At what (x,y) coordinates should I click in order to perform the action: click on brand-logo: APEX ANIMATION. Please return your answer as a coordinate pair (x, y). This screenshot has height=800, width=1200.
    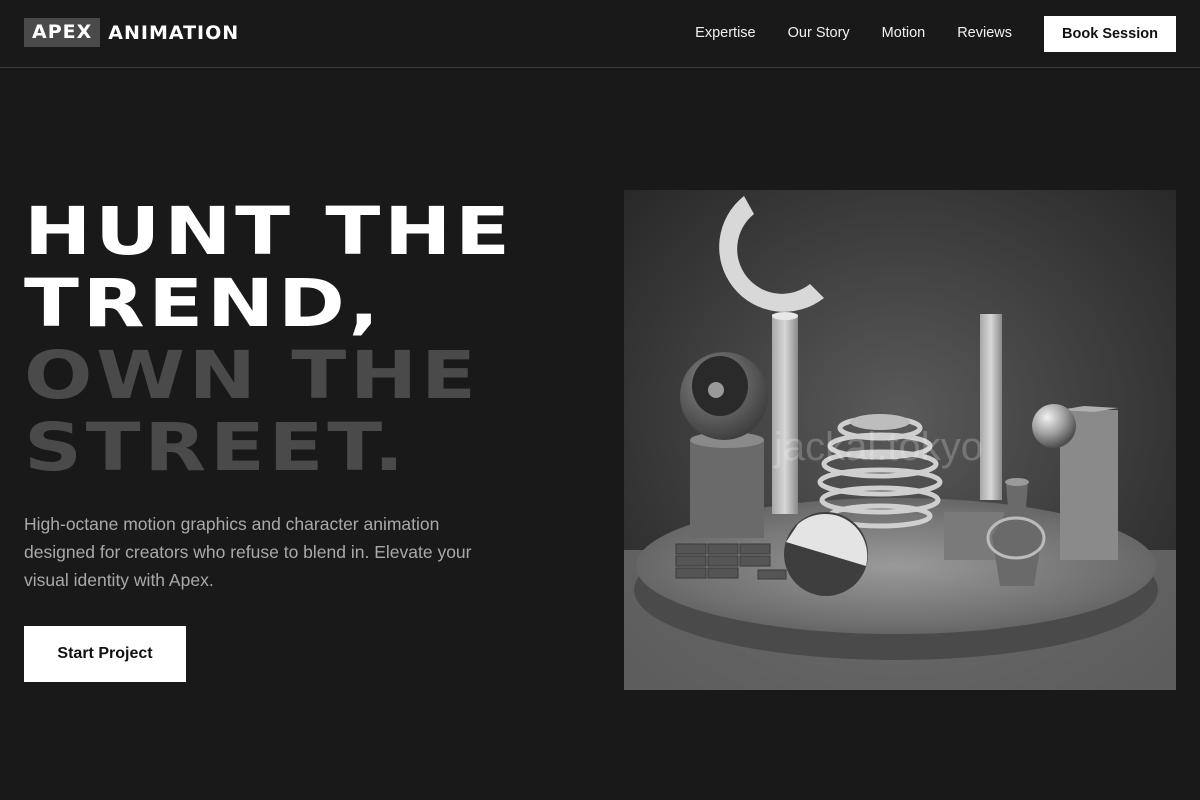
    Looking at the image, I should click on (131, 32).